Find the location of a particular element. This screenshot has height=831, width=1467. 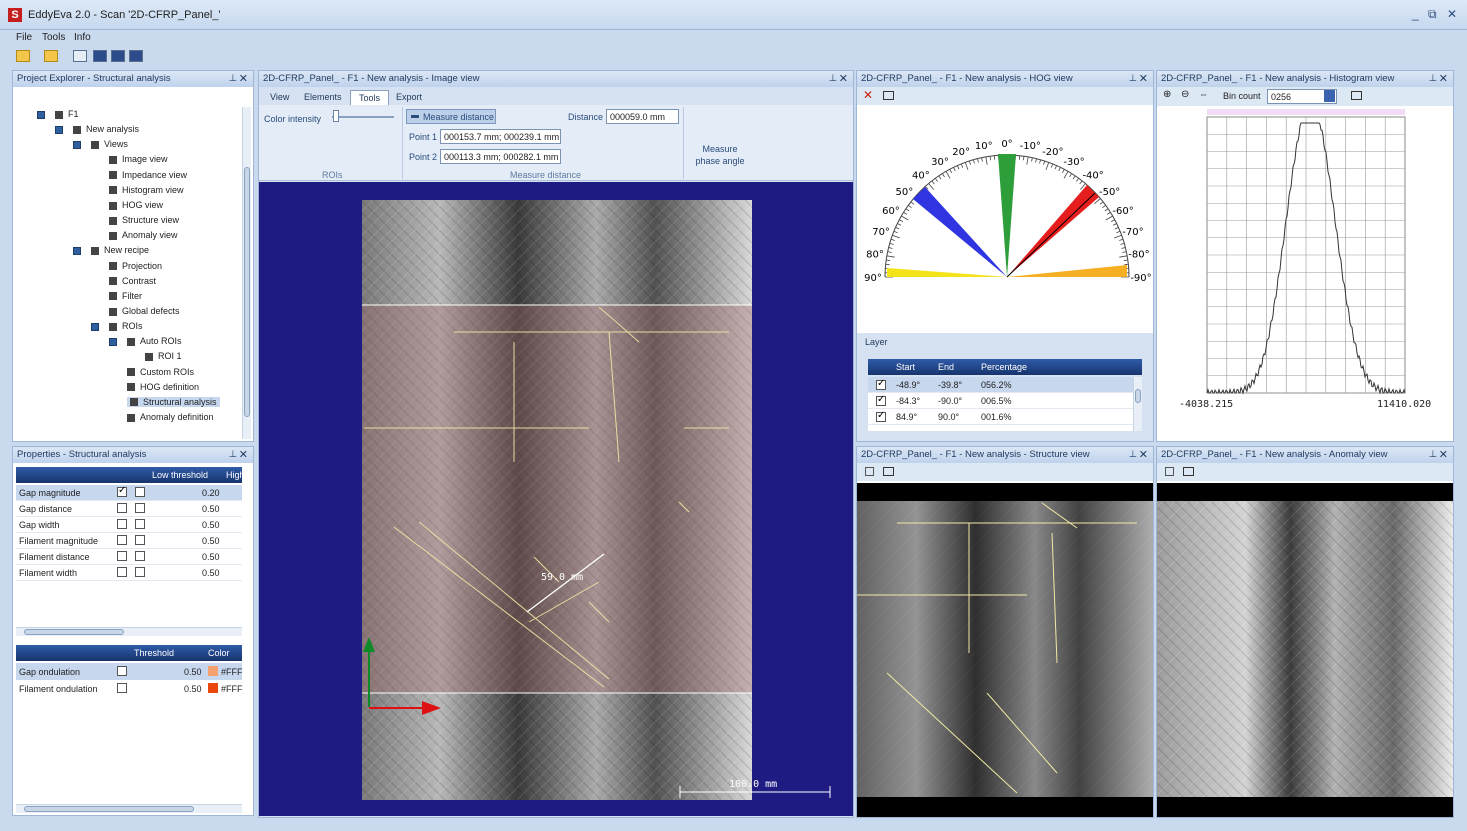

tab-view: View is located at coordinates (279, 97).